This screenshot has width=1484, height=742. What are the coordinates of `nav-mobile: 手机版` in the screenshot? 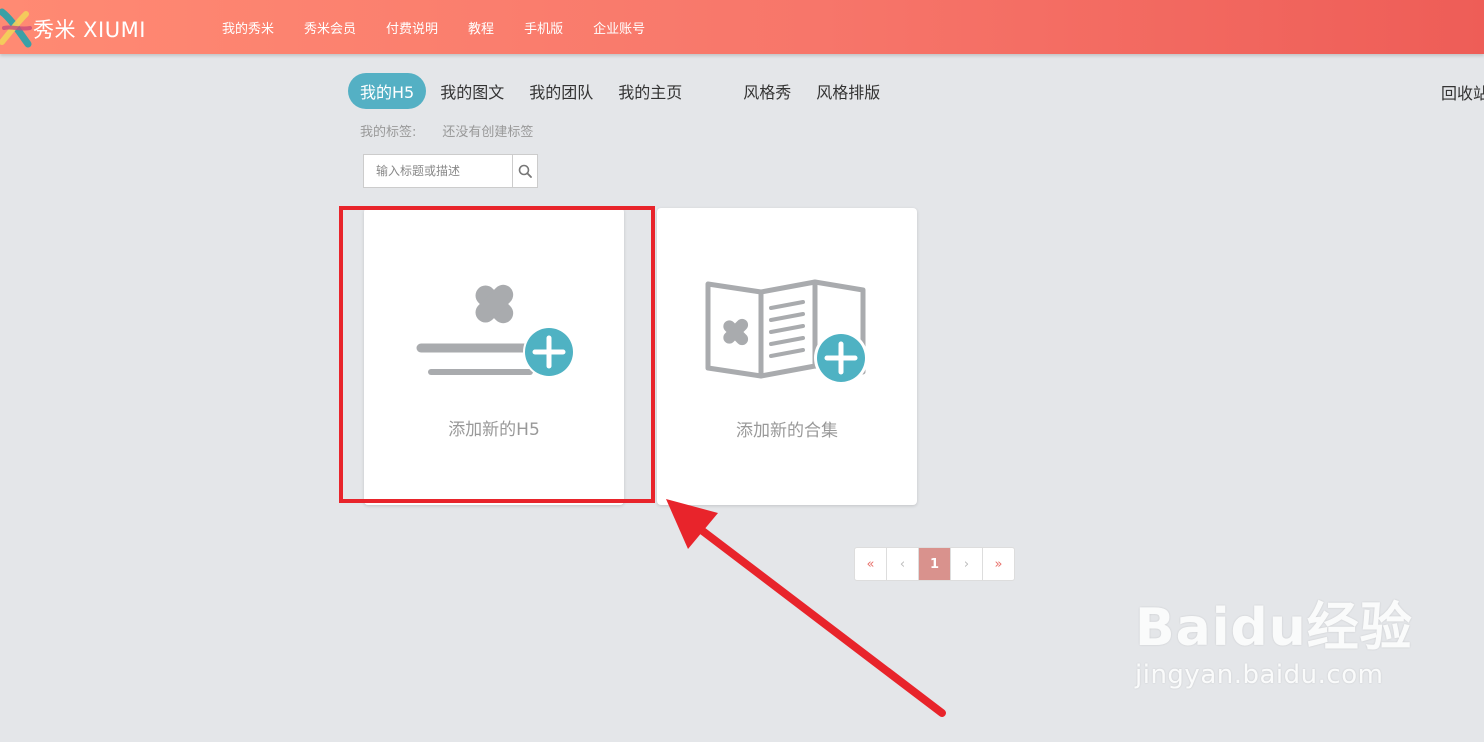 It's located at (543, 27).